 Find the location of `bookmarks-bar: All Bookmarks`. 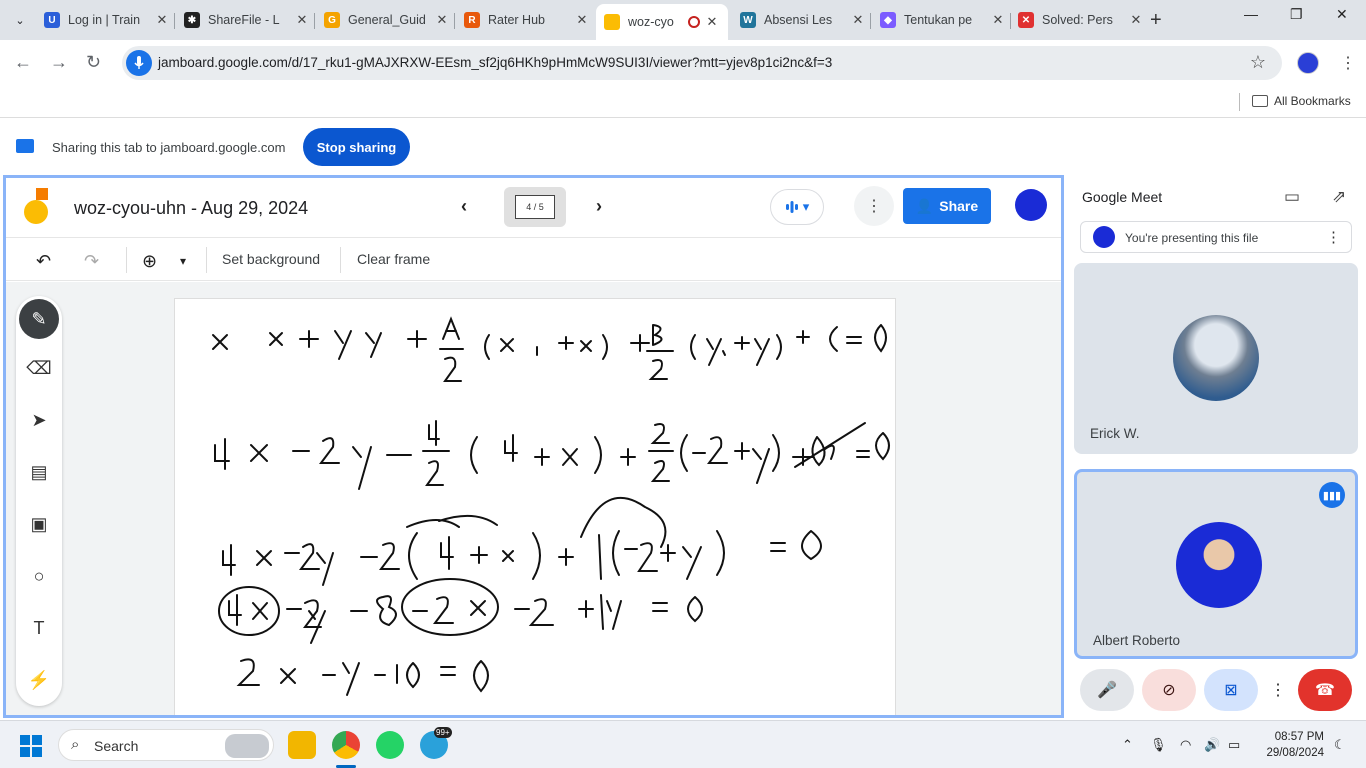

bookmarks-bar: All Bookmarks is located at coordinates (683, 102).